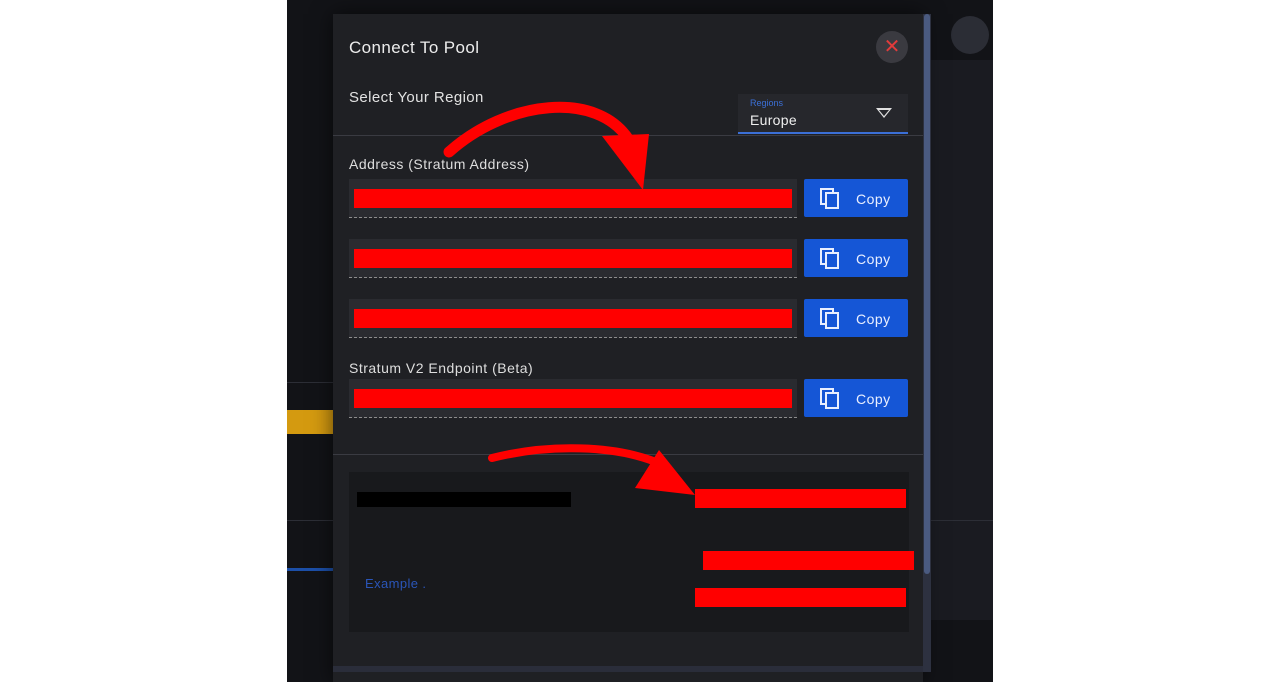 The width and height of the screenshot is (1280, 682). What do you see at coordinates (773, 120) in the screenshot?
I see `region-select-value: Europe` at bounding box center [773, 120].